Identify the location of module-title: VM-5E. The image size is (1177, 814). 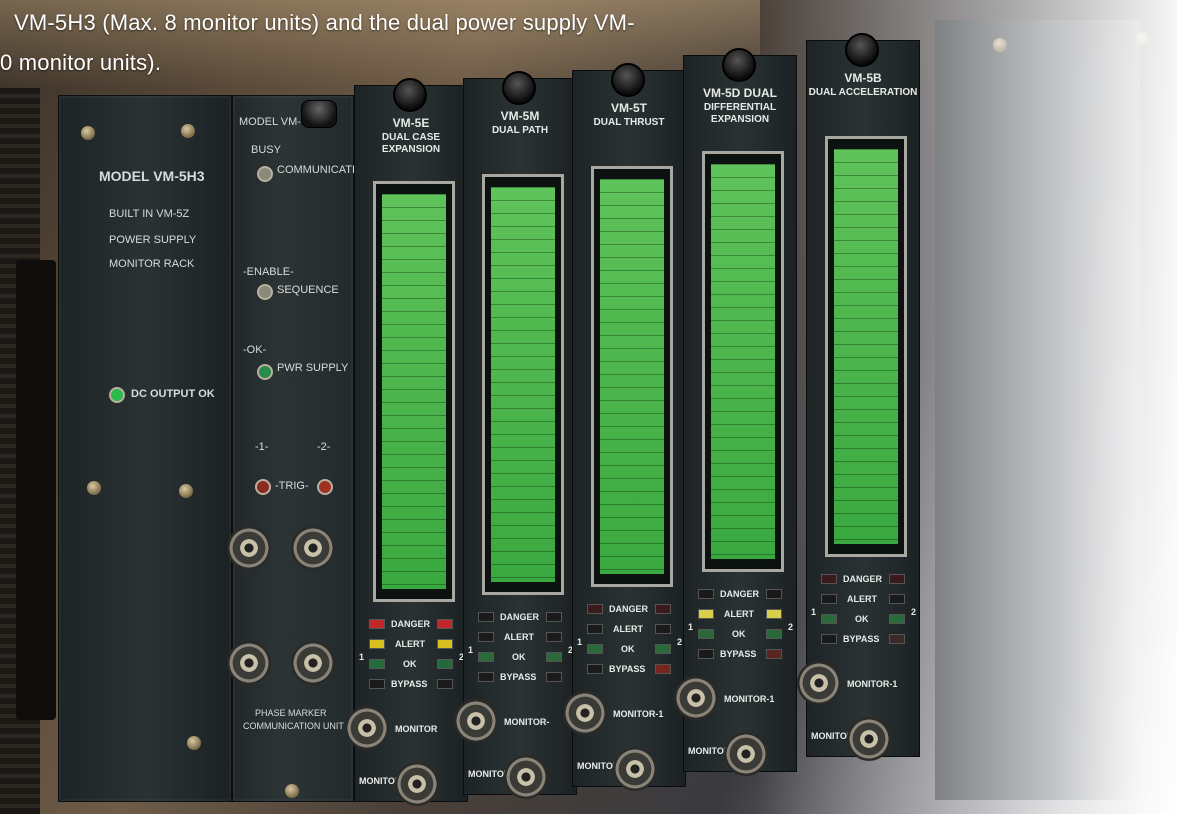
(411, 123).